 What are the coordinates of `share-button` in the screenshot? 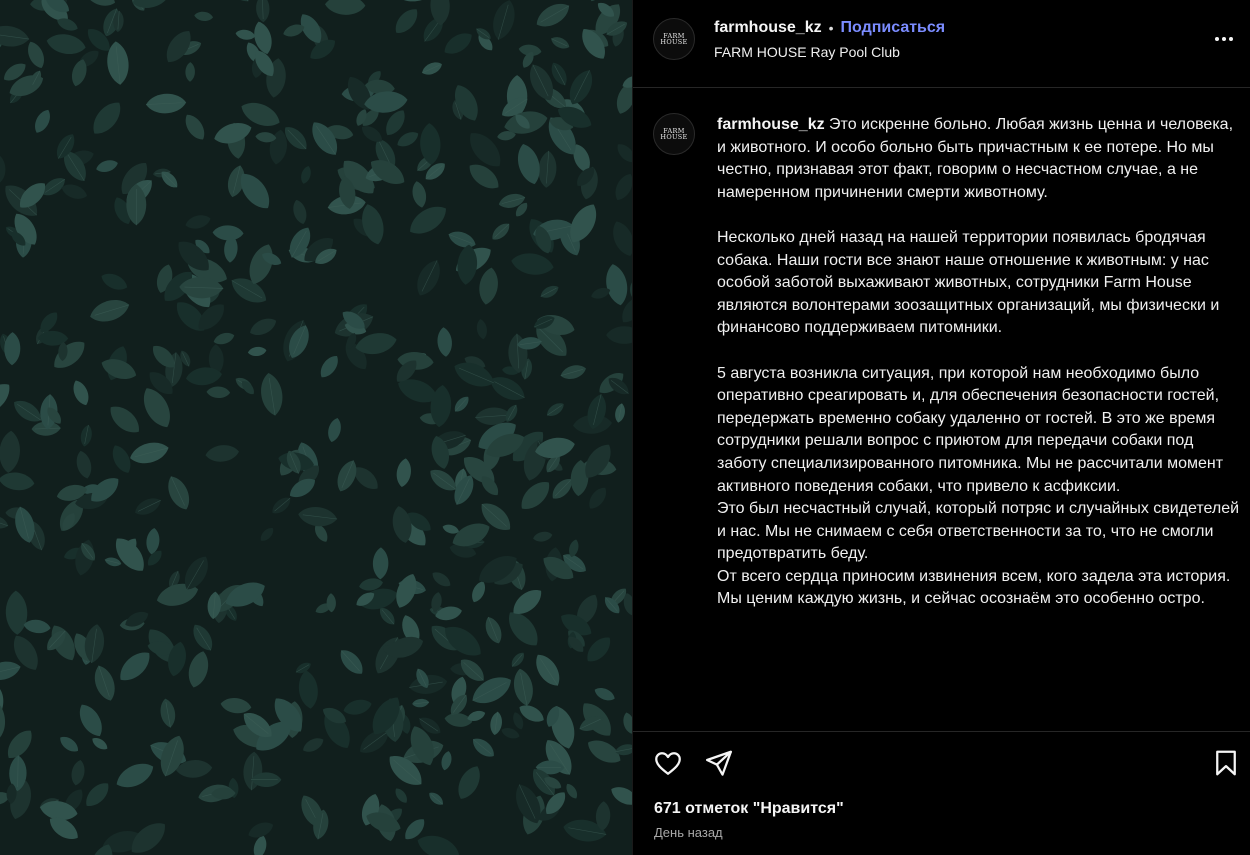 It's located at (719, 763).